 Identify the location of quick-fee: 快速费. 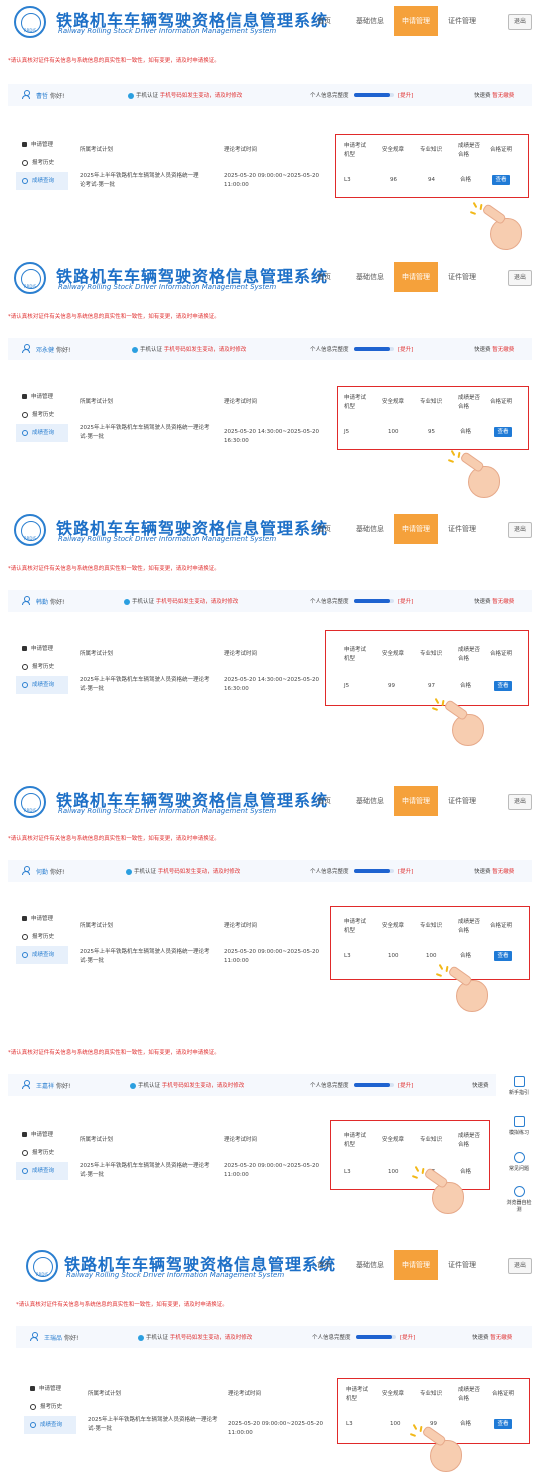
(480, 1086).